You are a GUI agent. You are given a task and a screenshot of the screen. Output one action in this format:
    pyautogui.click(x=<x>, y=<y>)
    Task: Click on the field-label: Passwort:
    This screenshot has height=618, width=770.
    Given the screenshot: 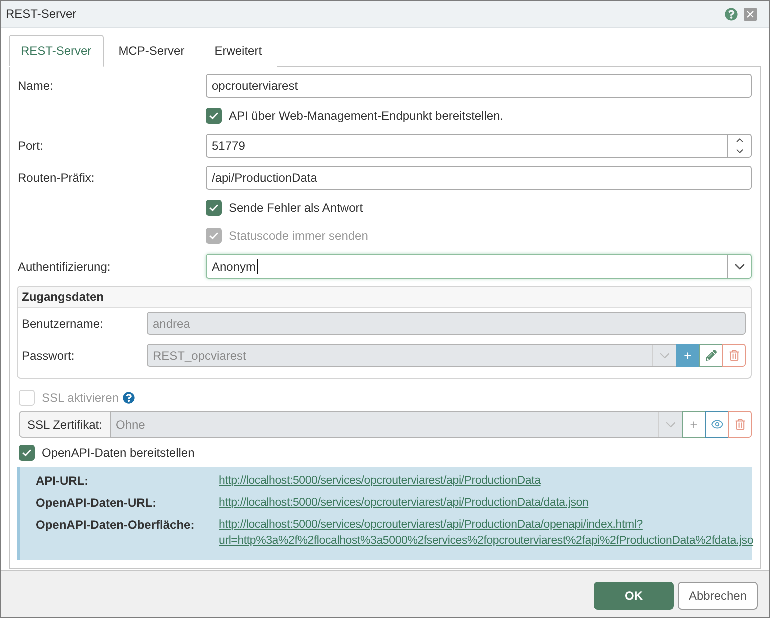 What is the action you would take?
    pyautogui.click(x=49, y=355)
    